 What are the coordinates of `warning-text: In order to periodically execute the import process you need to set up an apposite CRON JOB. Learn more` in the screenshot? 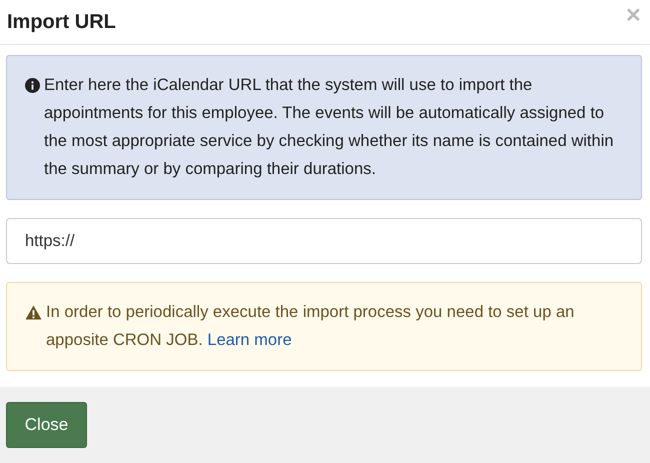 It's located at (311, 326).